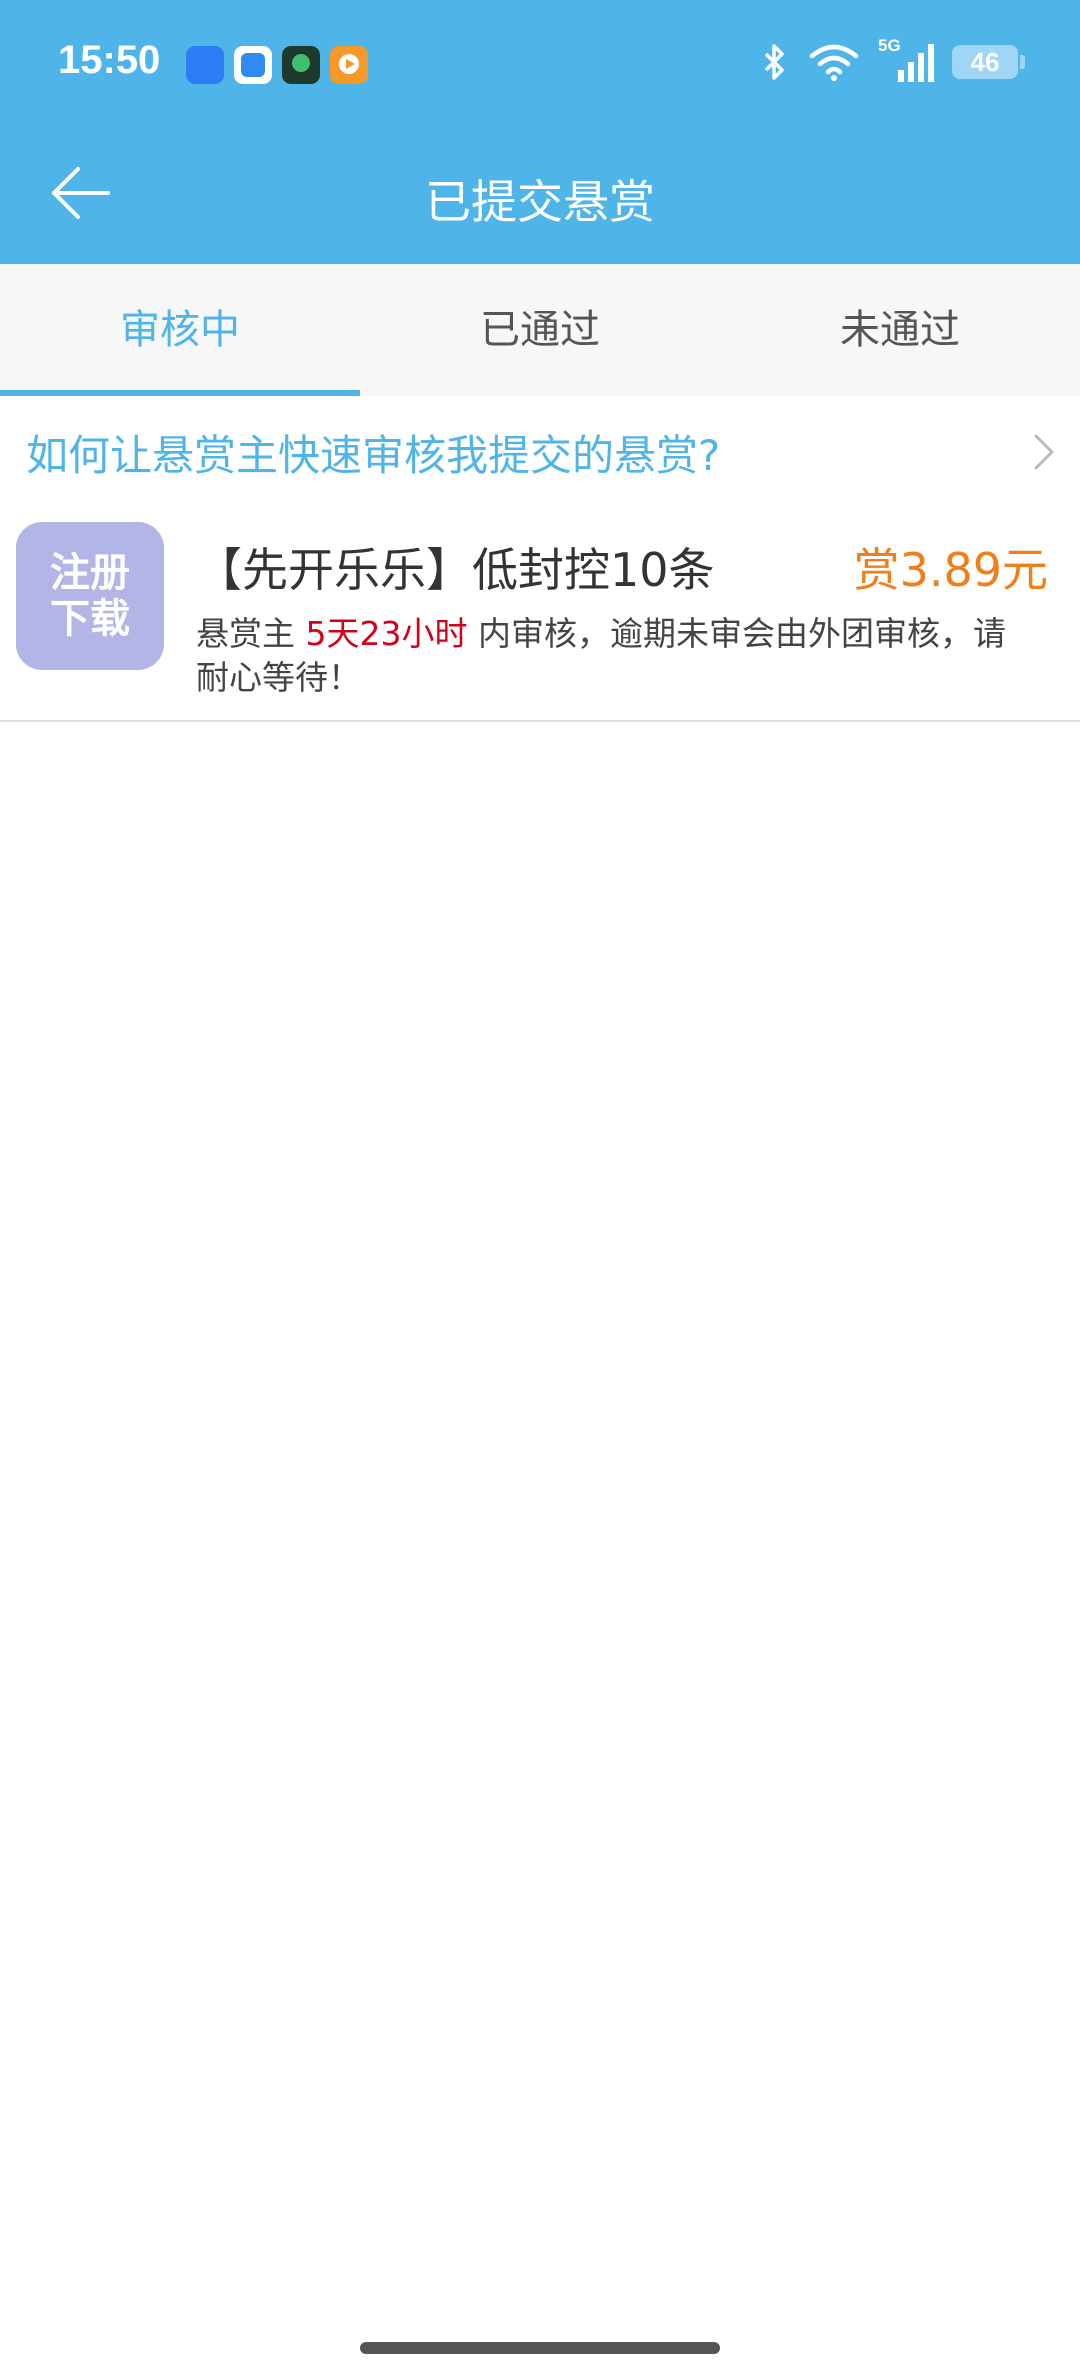 This screenshot has width=1080, height=2376. Describe the element at coordinates (950, 570) in the screenshot. I see `task-reward: 赏3.89元` at that location.